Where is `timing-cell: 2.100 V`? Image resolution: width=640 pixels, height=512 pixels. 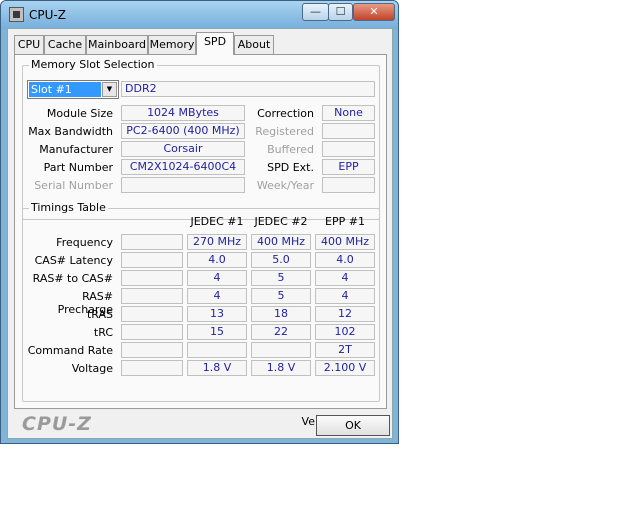
timing-cell: 2.100 V is located at coordinates (345, 368).